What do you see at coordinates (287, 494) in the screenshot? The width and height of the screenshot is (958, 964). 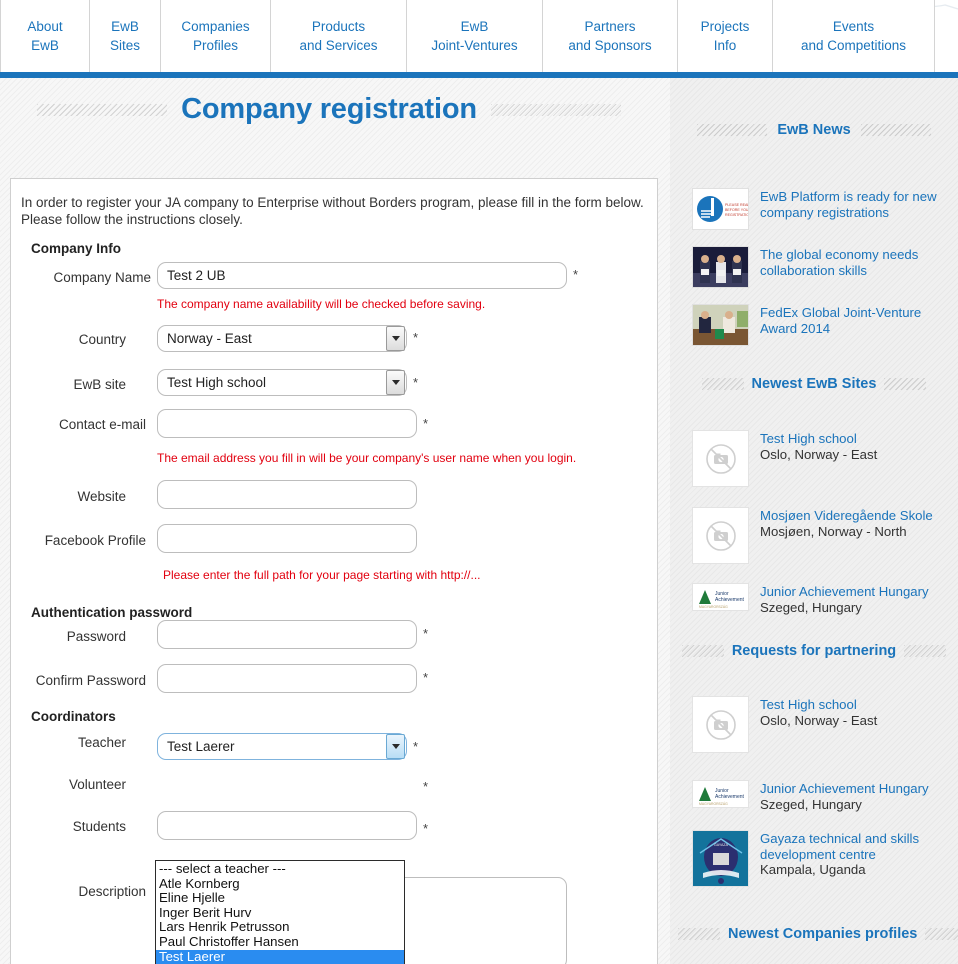 I see `website-input` at bounding box center [287, 494].